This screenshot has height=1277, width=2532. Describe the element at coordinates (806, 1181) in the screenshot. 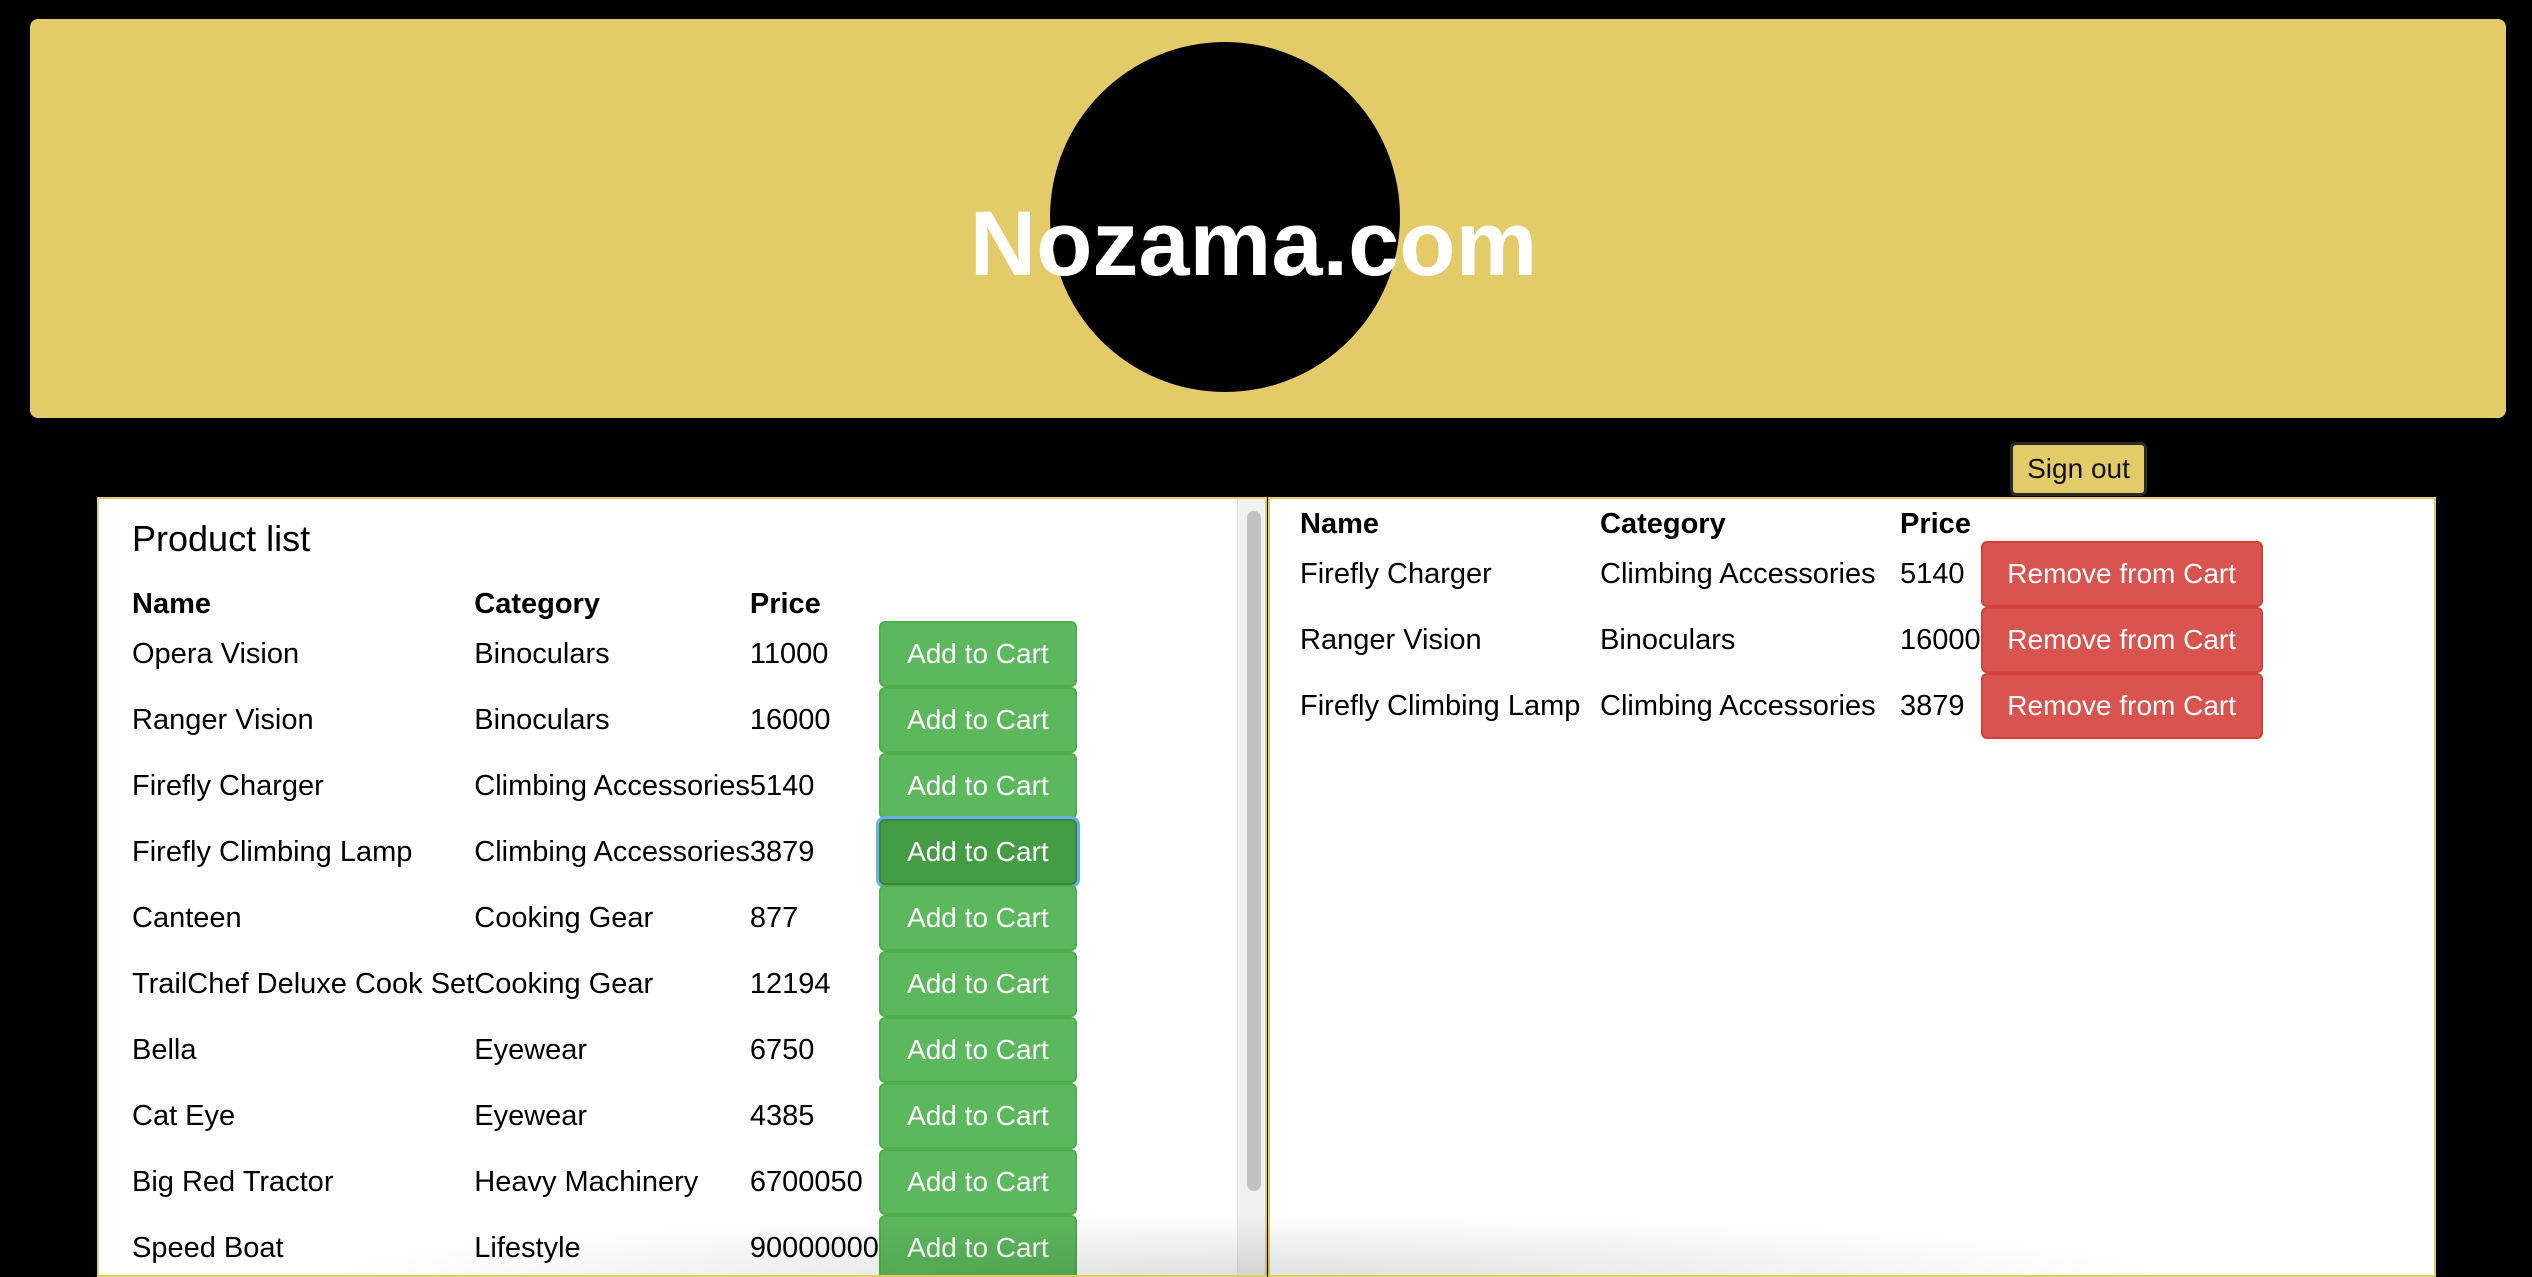

I see `product-price: 6700050` at that location.